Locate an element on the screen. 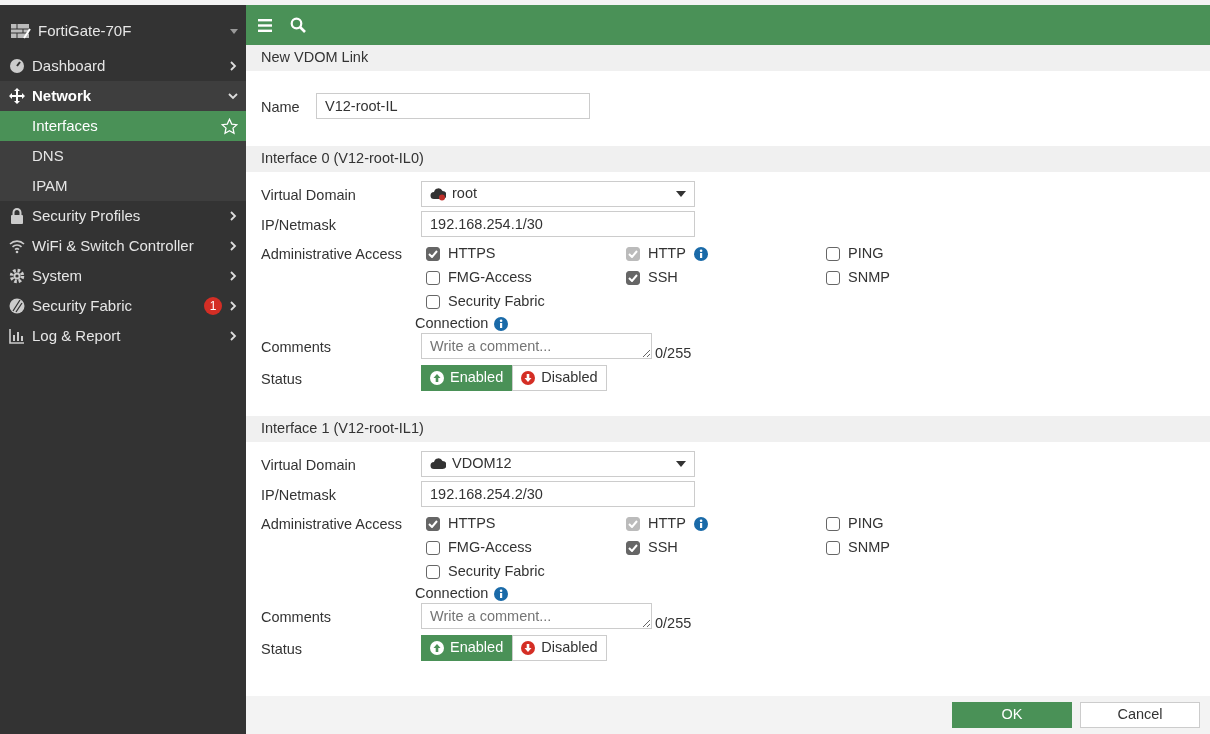 This screenshot has width=1210, height=734. wifi-icon is located at coordinates (17, 246).